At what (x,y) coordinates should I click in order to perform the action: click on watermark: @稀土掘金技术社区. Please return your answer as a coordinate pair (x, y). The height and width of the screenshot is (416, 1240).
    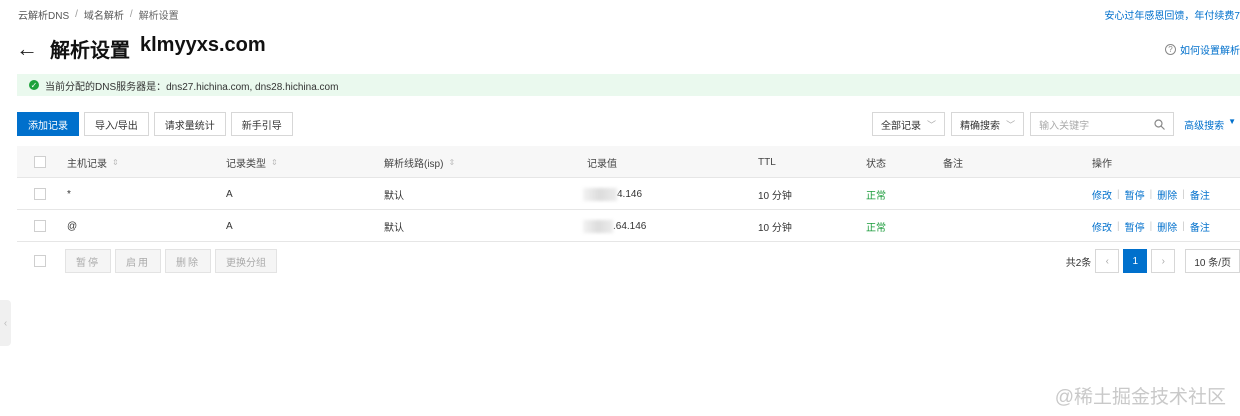
    Looking at the image, I should click on (1140, 397).